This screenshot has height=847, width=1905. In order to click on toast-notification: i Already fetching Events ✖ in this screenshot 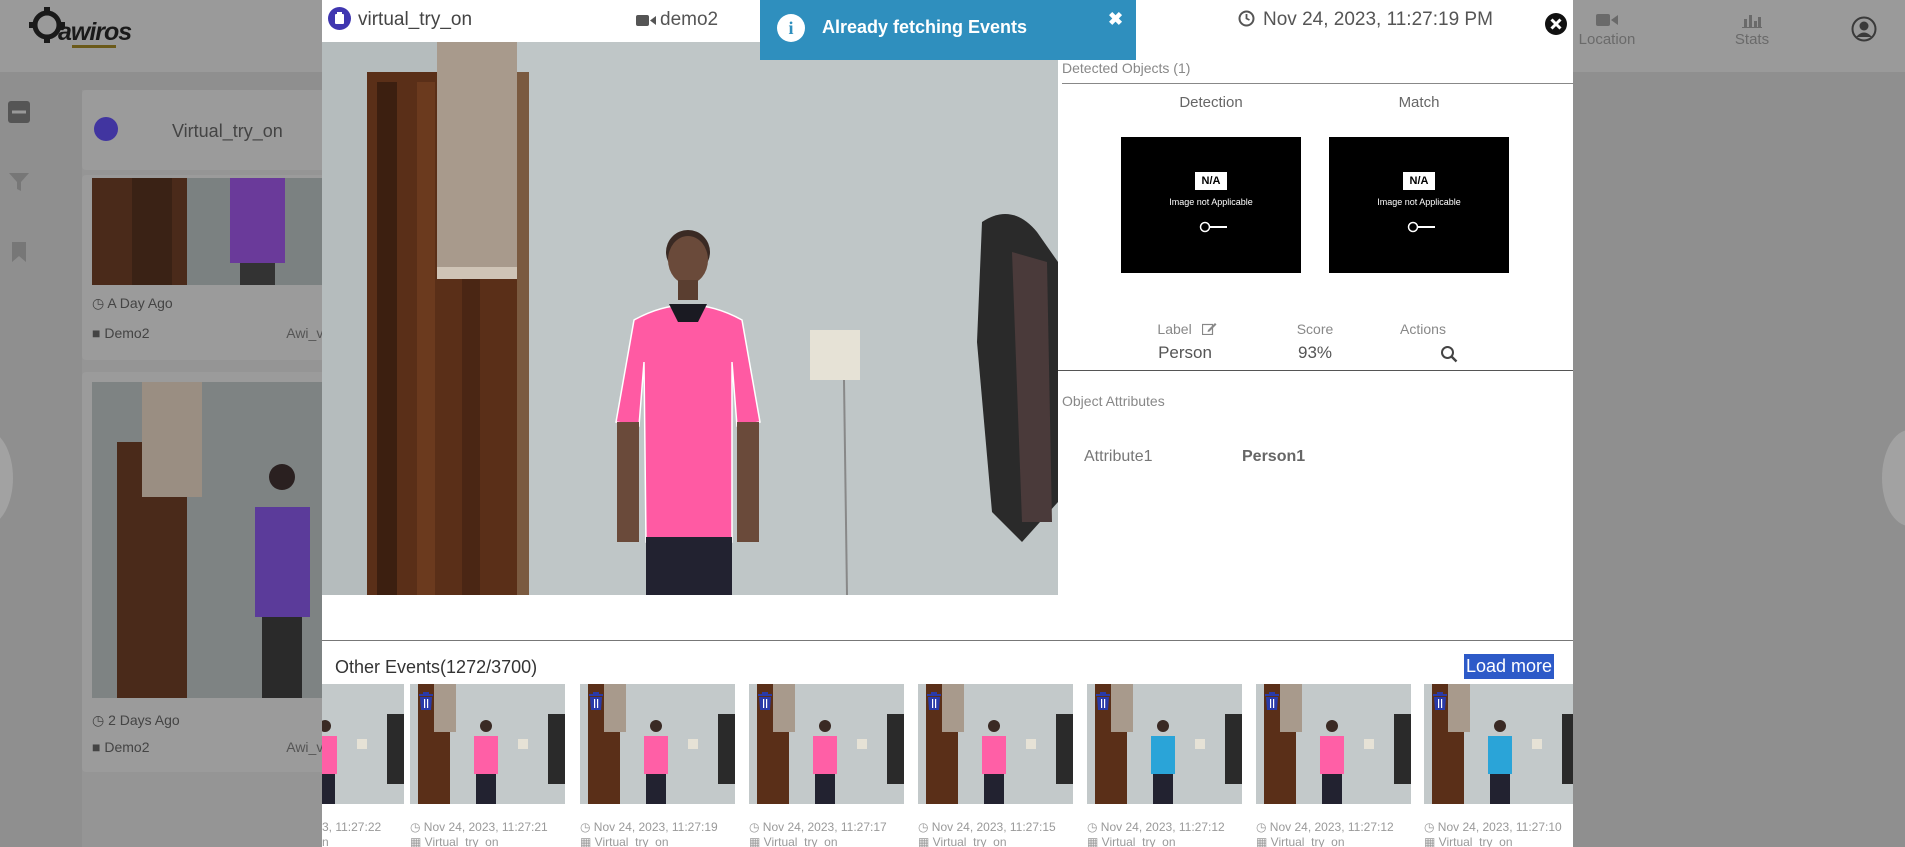, I will do `click(948, 30)`.